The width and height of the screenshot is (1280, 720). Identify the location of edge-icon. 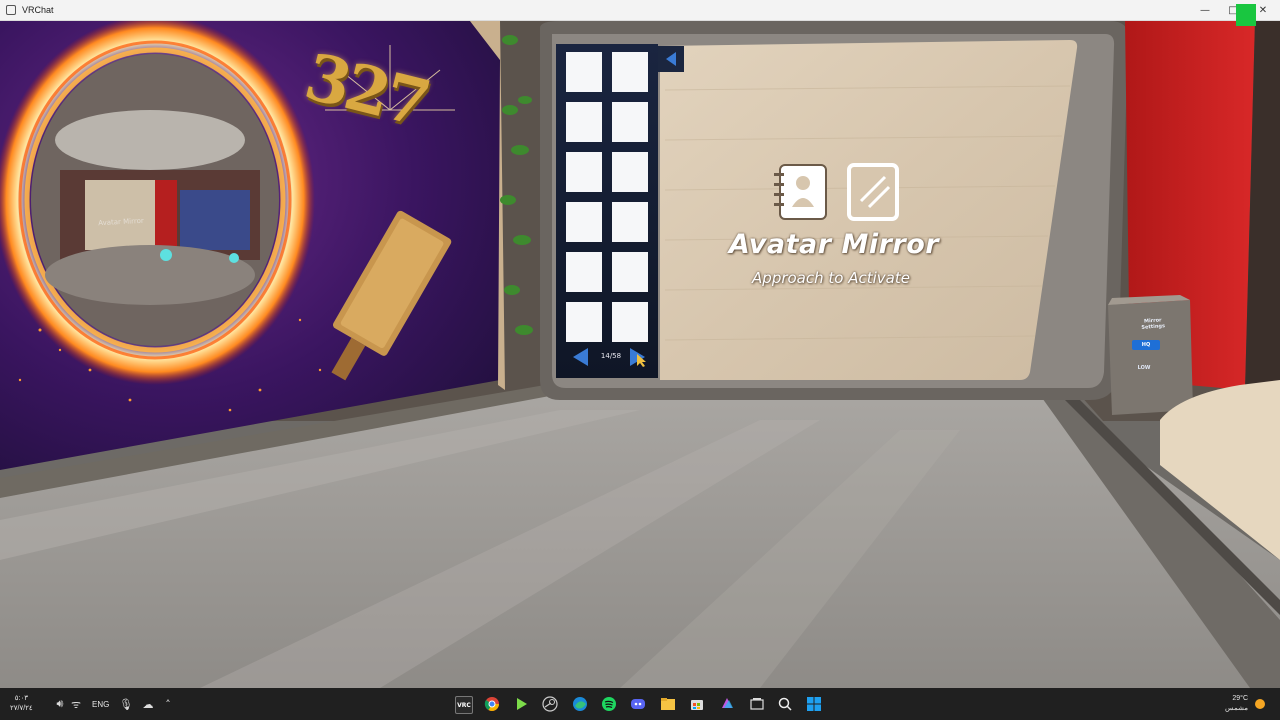
(580, 704).